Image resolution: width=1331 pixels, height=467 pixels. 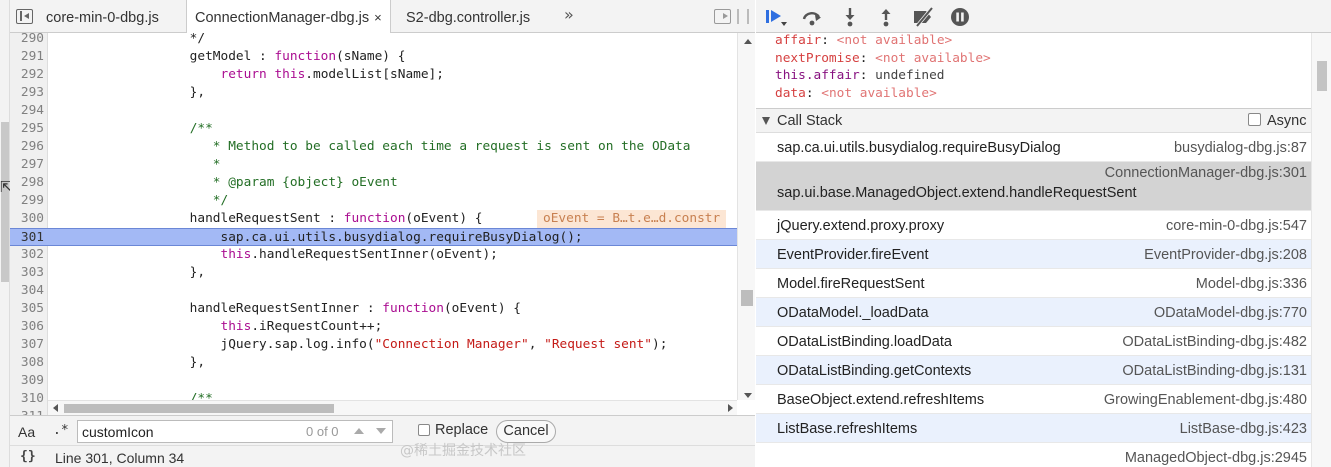 I want to click on frame-location-link: ManagedObject-dbg.js:2945, so click(x=1216, y=458).